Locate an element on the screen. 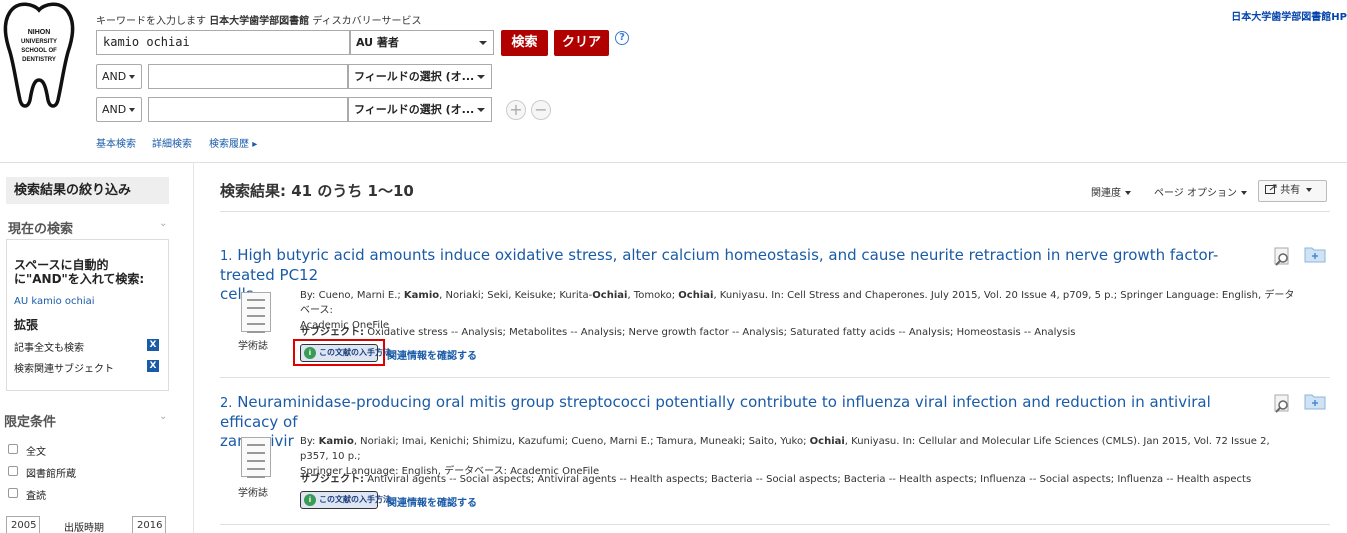 Image resolution: width=1347 pixels, height=533 pixels. fulltext-finder-label-1: この文献の入手方法 is located at coordinates (355, 352).